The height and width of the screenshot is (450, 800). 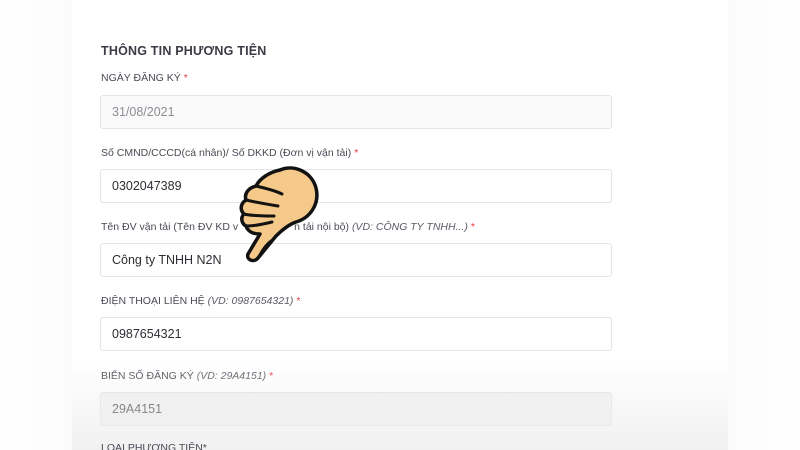 I want to click on pointing-hand-icon, so click(x=279, y=214).